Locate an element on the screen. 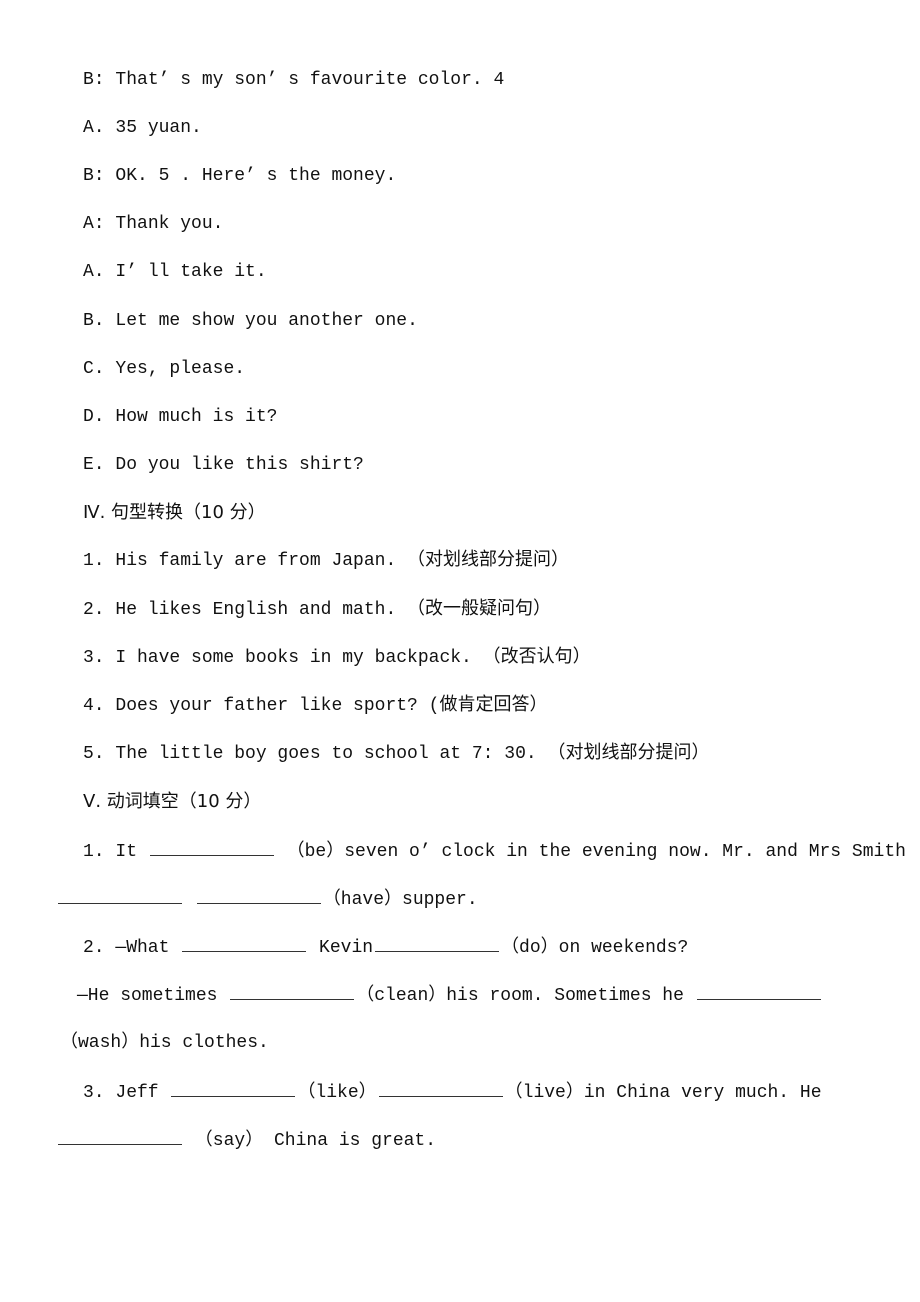 The height and width of the screenshot is (1302, 920). question-continuation: （wash）his clothes. is located at coordinates (164, 1043).